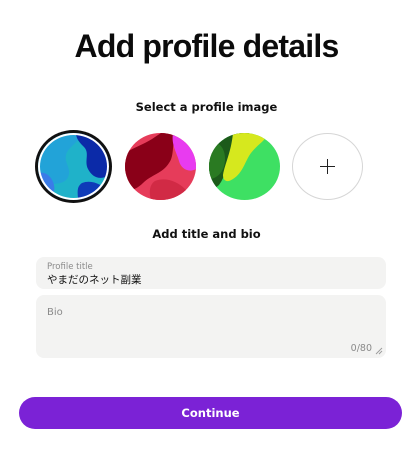 This screenshot has height=450, width=413. Describe the element at coordinates (207, 46) in the screenshot. I see `page-title: Add profile details` at that location.